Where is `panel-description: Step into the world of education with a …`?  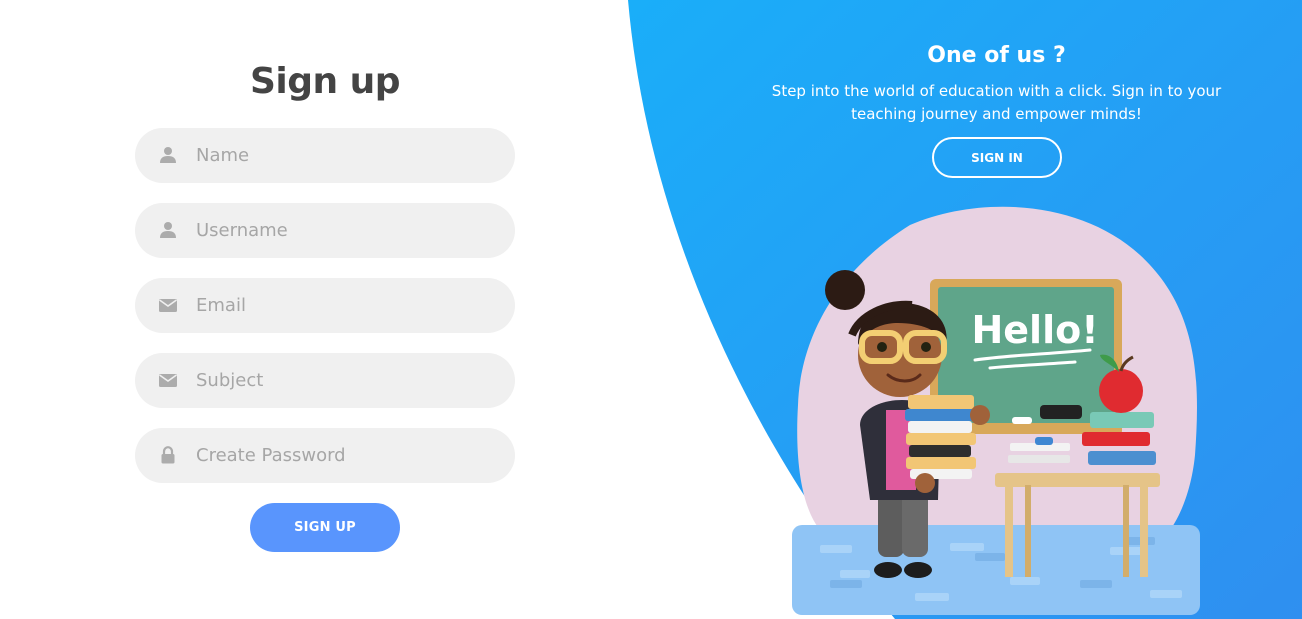 panel-description: Step into the world of education with a … is located at coordinates (996, 102).